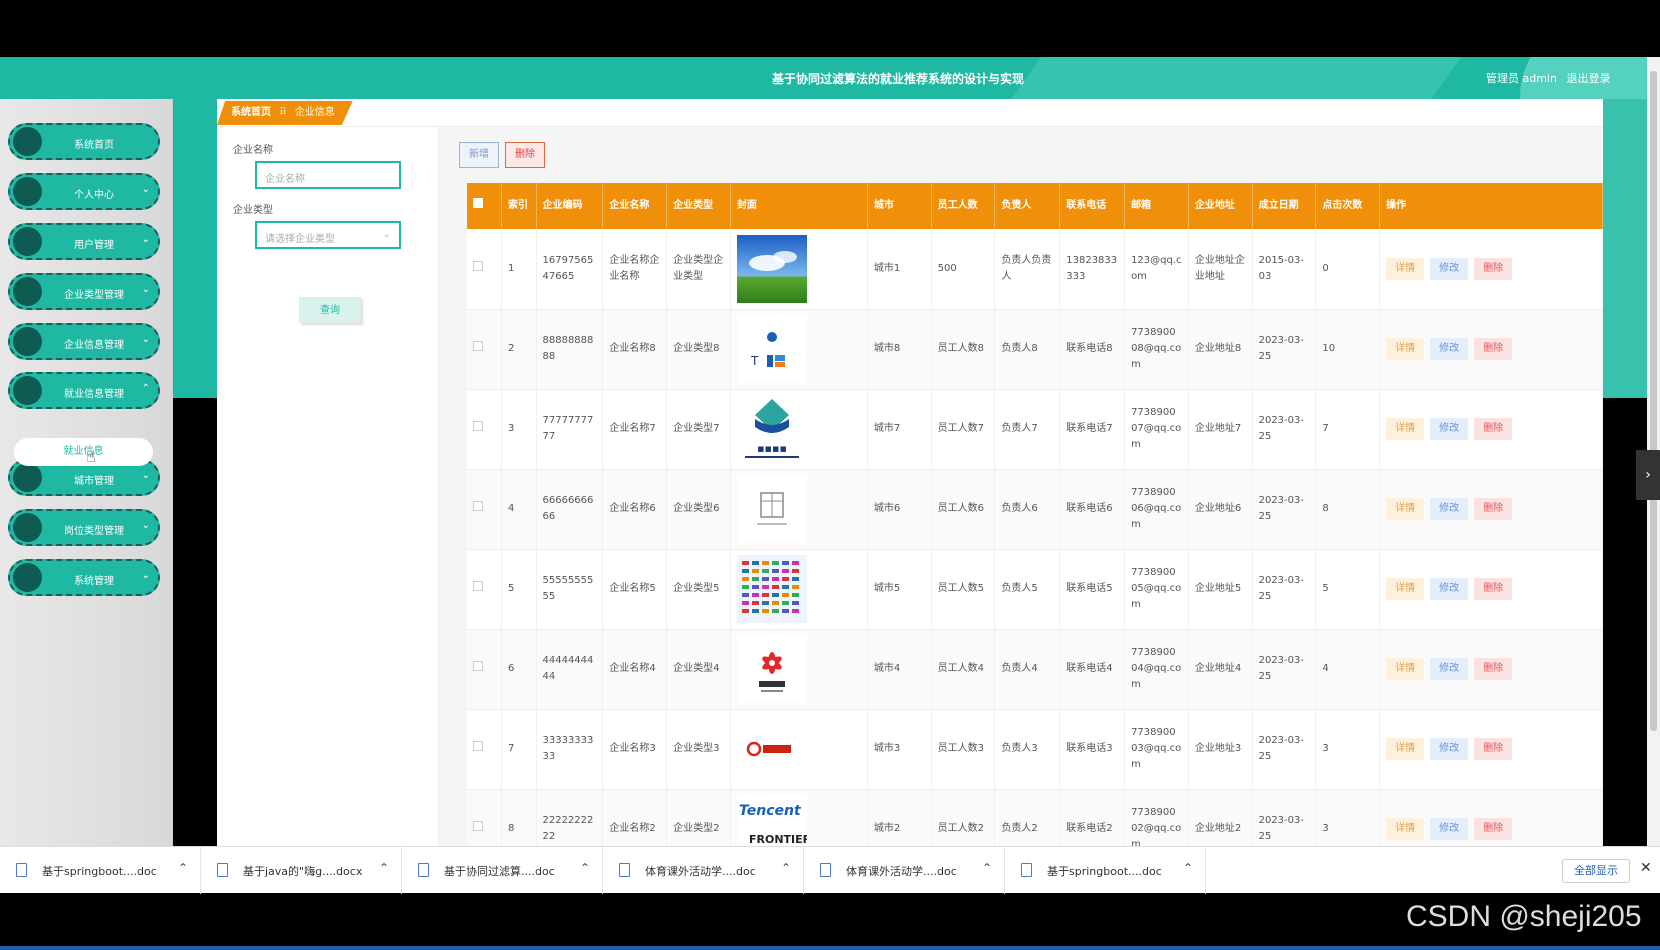 The image size is (1660, 950). Describe the element at coordinates (484, 269) in the screenshot. I see `row-select-cell` at that location.